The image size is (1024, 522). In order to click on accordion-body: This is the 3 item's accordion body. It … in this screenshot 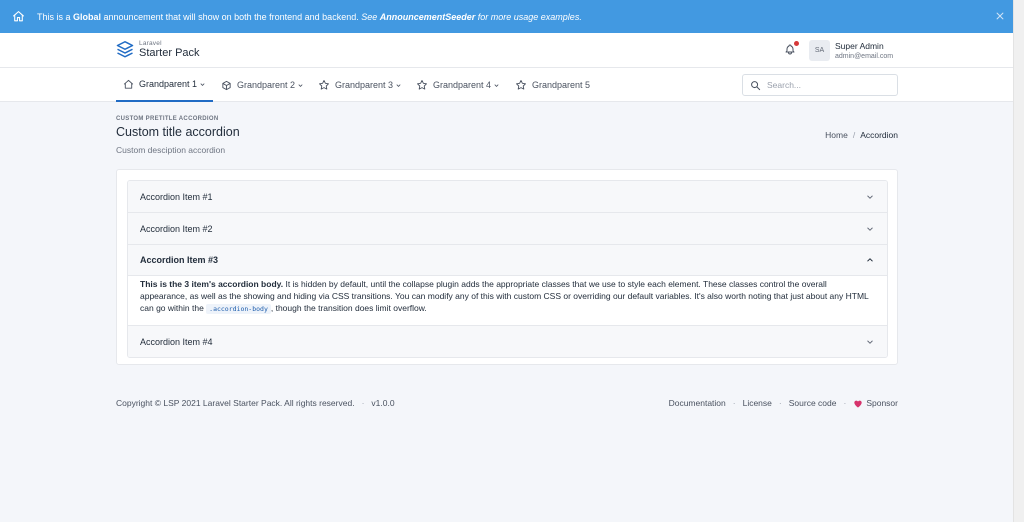, I will do `click(507, 300)`.